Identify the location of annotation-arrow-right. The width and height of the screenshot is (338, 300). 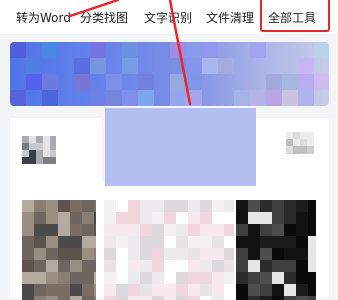
(180, 53).